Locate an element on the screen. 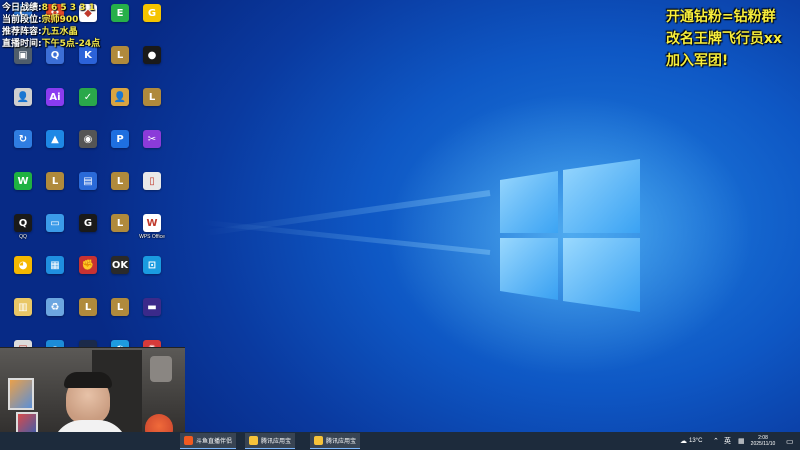 The height and width of the screenshot is (450, 800). desktop-icon: G is located at coordinates (152, 25).